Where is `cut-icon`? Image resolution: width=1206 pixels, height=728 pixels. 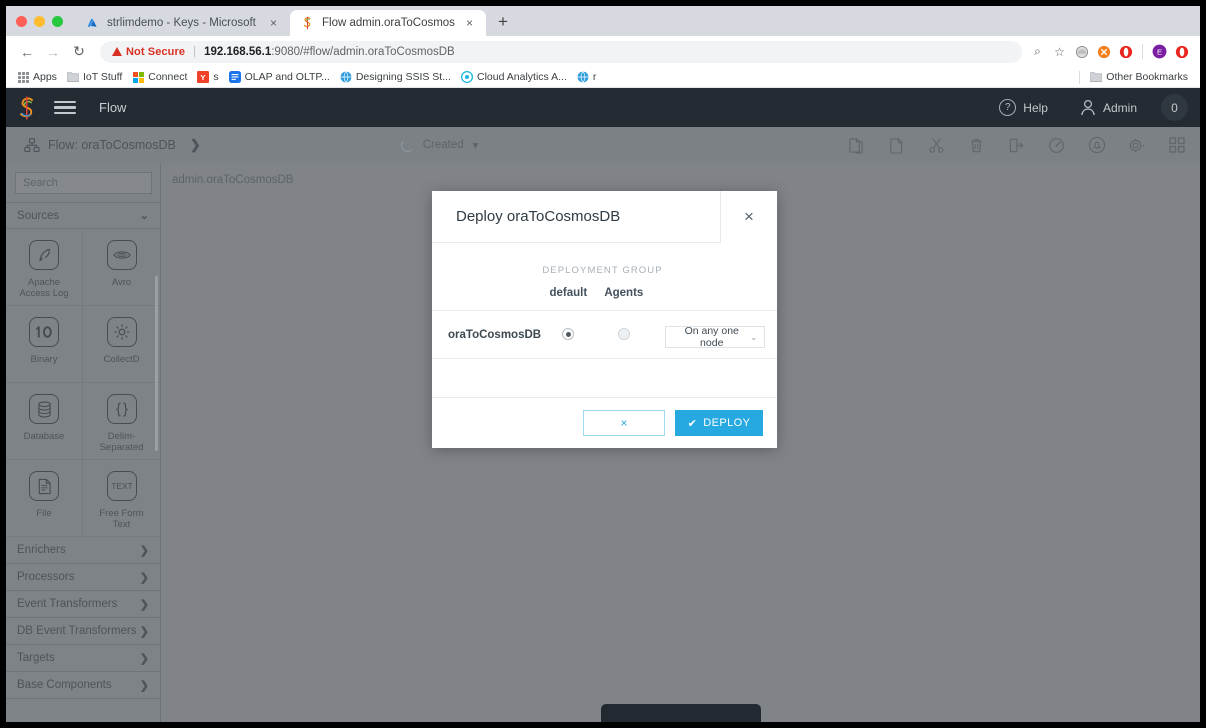 cut-icon is located at coordinates (936, 145).